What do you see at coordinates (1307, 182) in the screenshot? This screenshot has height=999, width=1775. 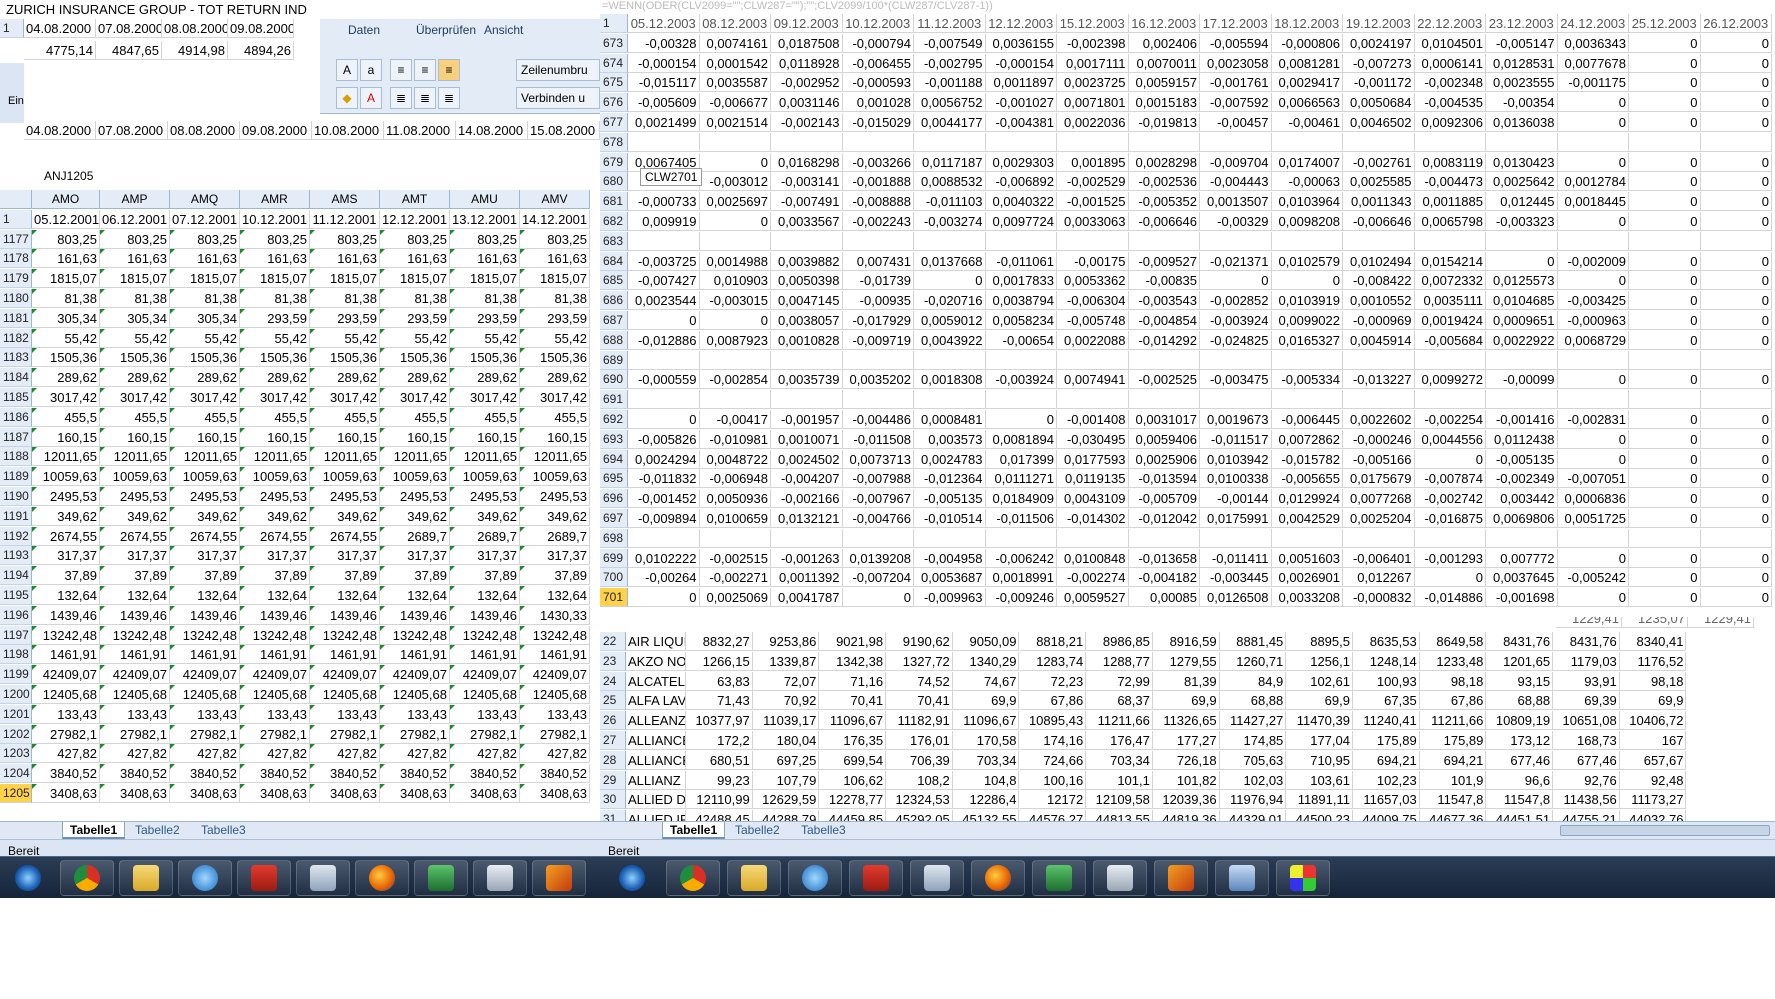 I see `return-cell: -0,00063` at bounding box center [1307, 182].